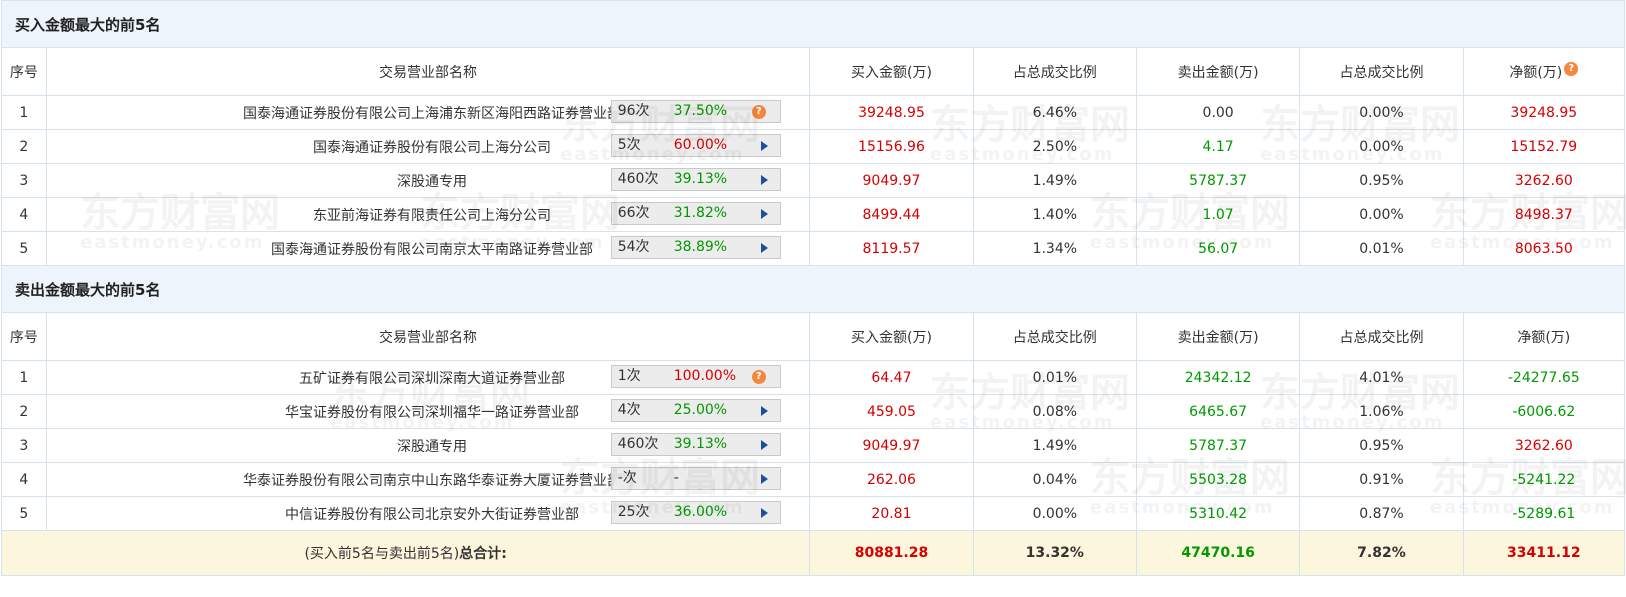 The image size is (1626, 597). What do you see at coordinates (24, 248) in the screenshot?
I see `row-index: 5` at bounding box center [24, 248].